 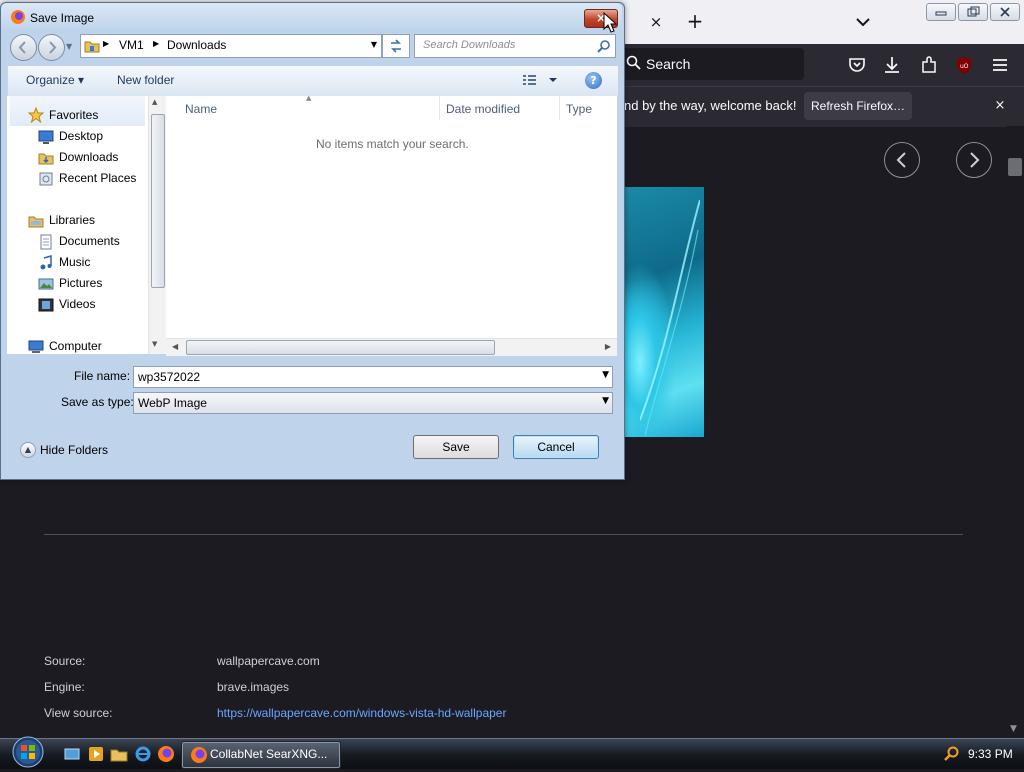 I want to click on notification-close-icon: ×, so click(x=1000, y=106).